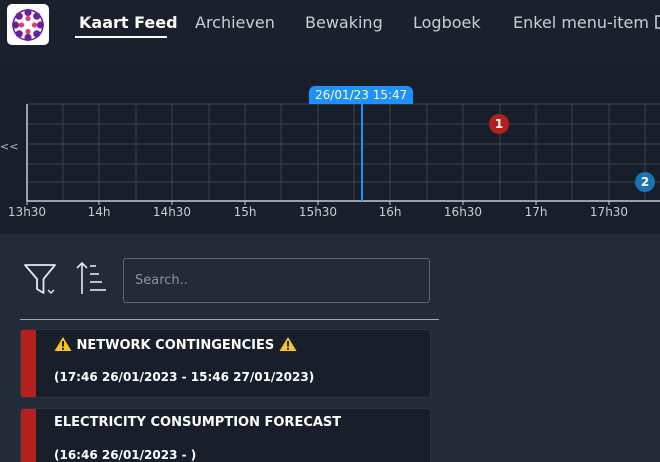 Image resolution: width=660 pixels, height=462 pixels. Describe the element at coordinates (99, 212) in the screenshot. I see `tick-label: 14h` at that location.